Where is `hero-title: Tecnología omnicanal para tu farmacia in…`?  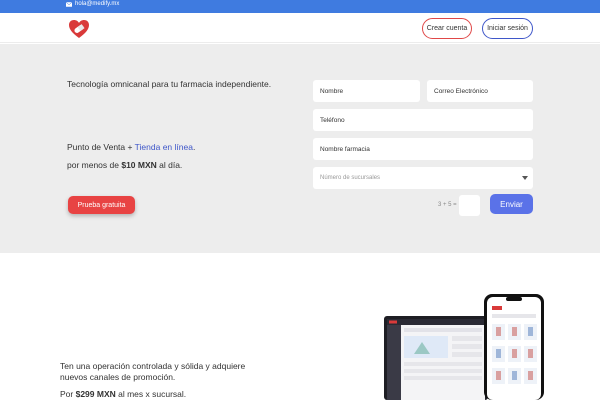 hero-title: Tecnología omnicanal para tu farmacia in… is located at coordinates (169, 84).